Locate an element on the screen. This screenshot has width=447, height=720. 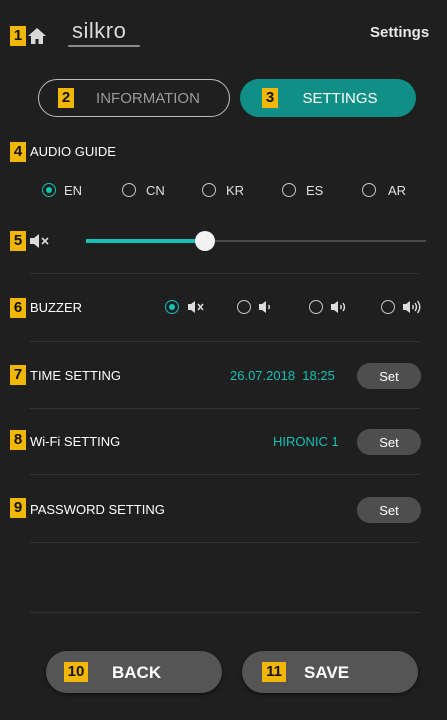
buzzer-radio-high is located at coordinates (388, 307).